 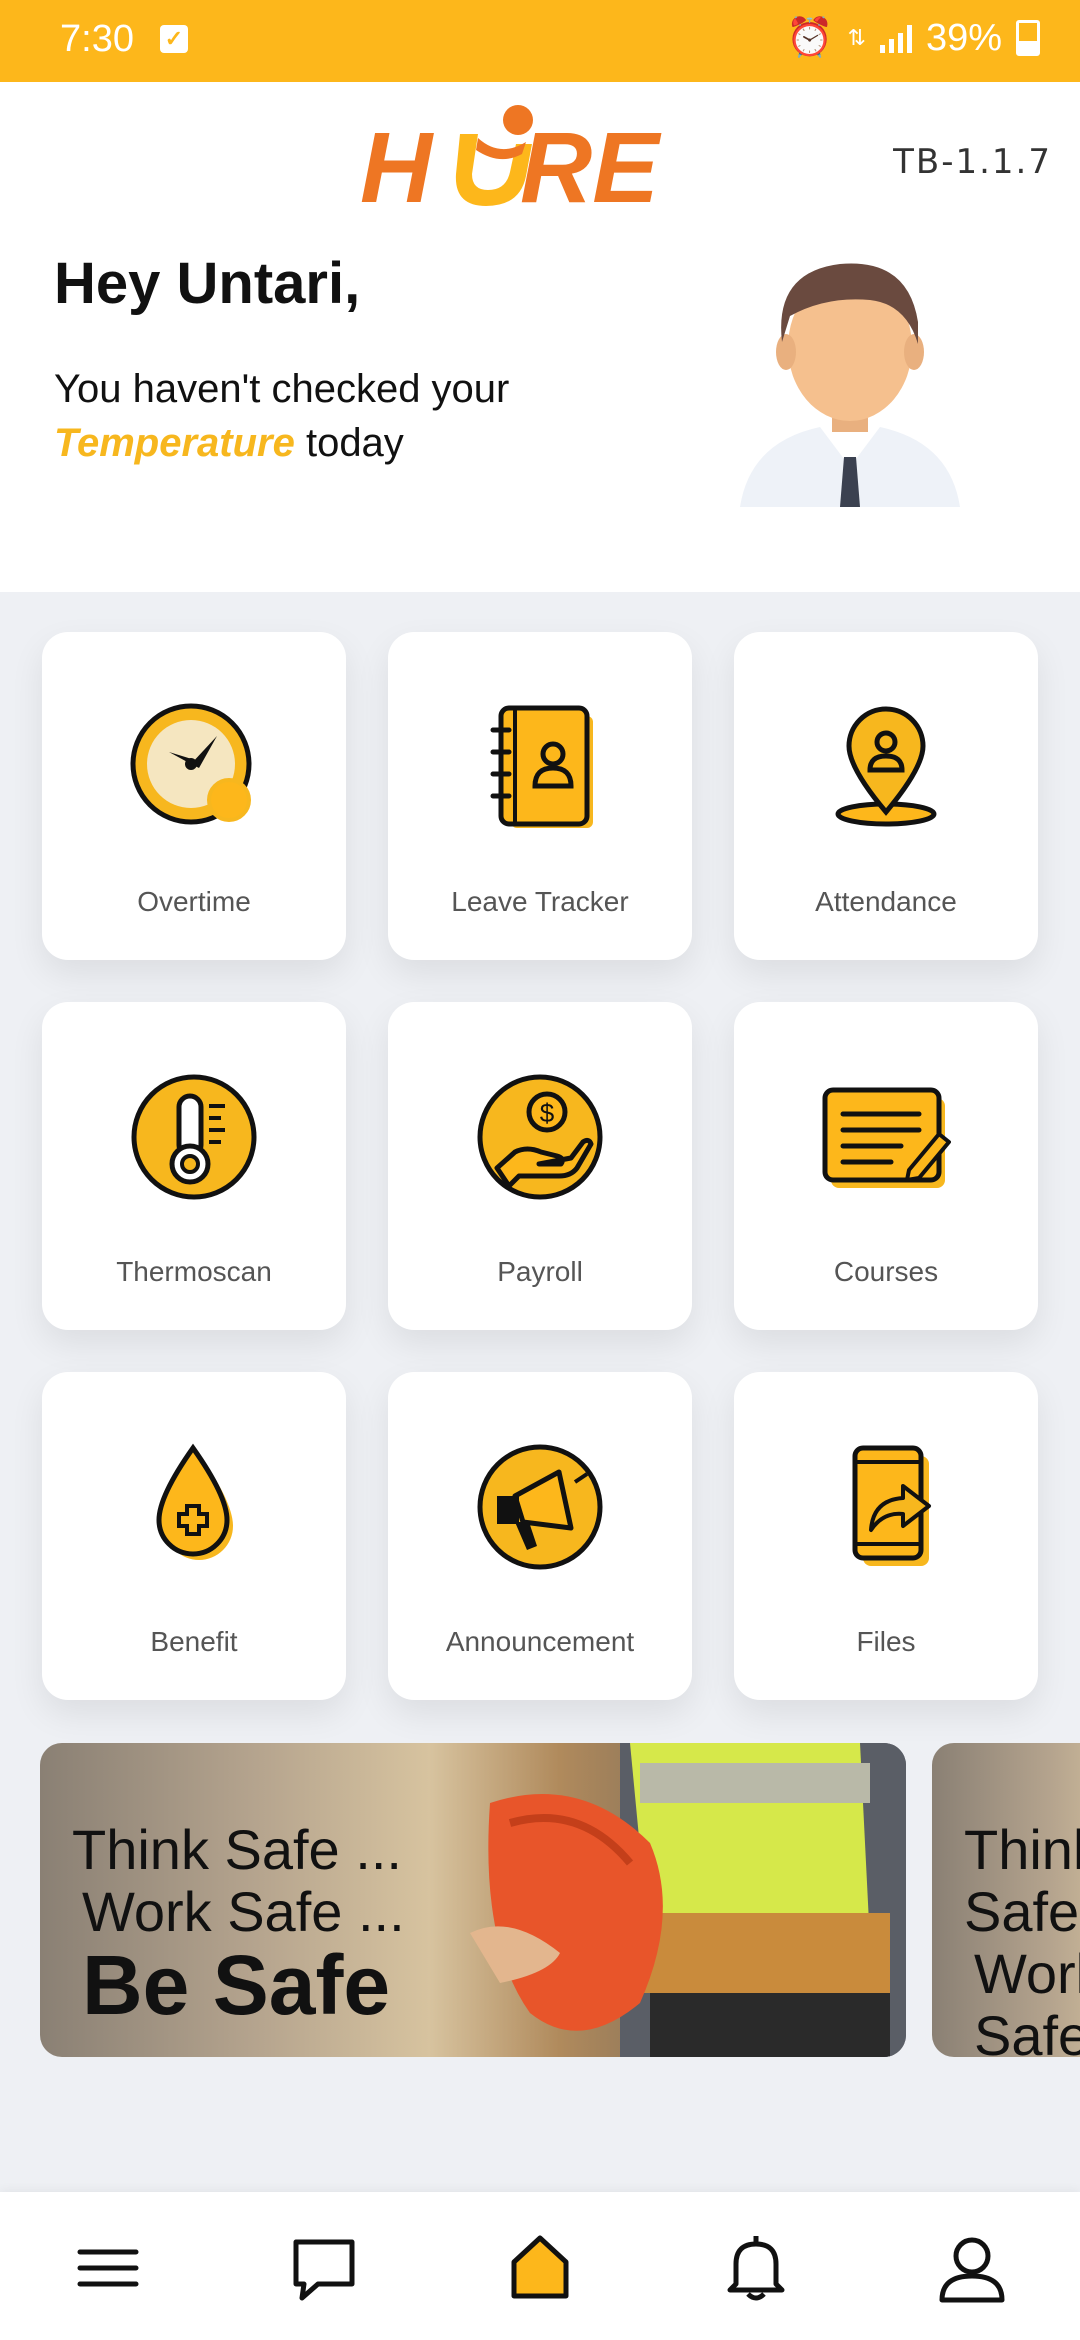 I want to click on menu-label: Announcement, so click(x=540, y=1641).